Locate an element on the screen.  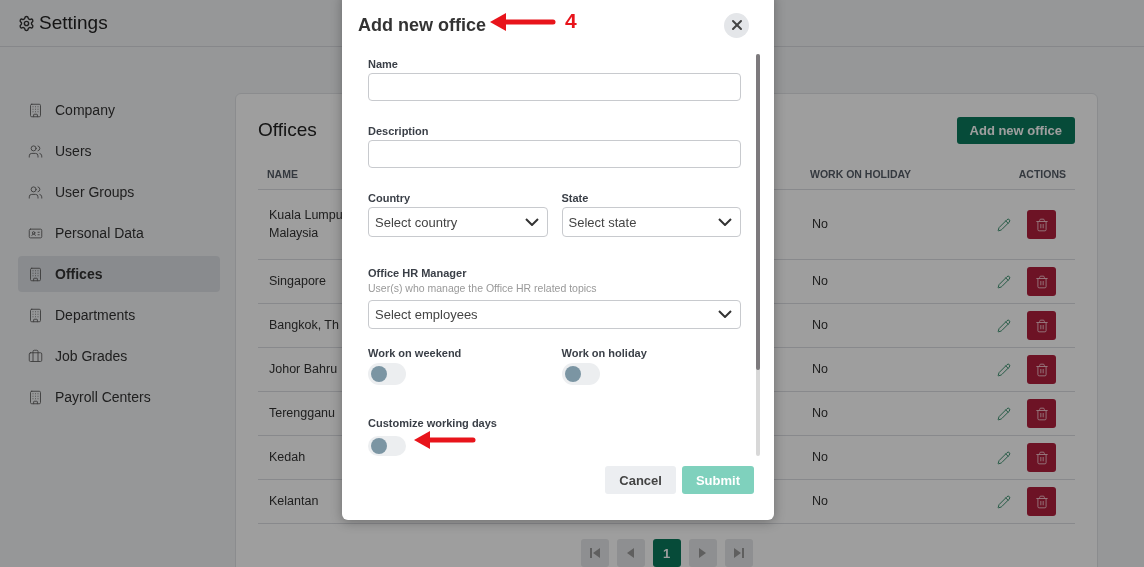
users-icon is located at coordinates (35, 192).